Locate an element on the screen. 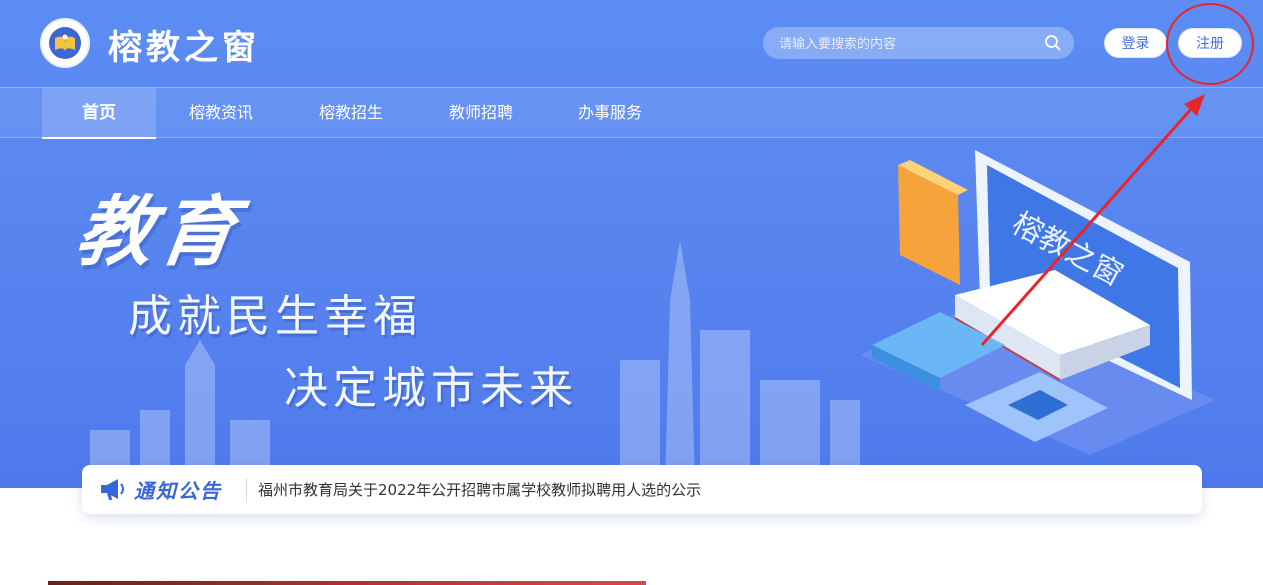 The height and width of the screenshot is (585, 1263). notice-divider is located at coordinates (246, 490).